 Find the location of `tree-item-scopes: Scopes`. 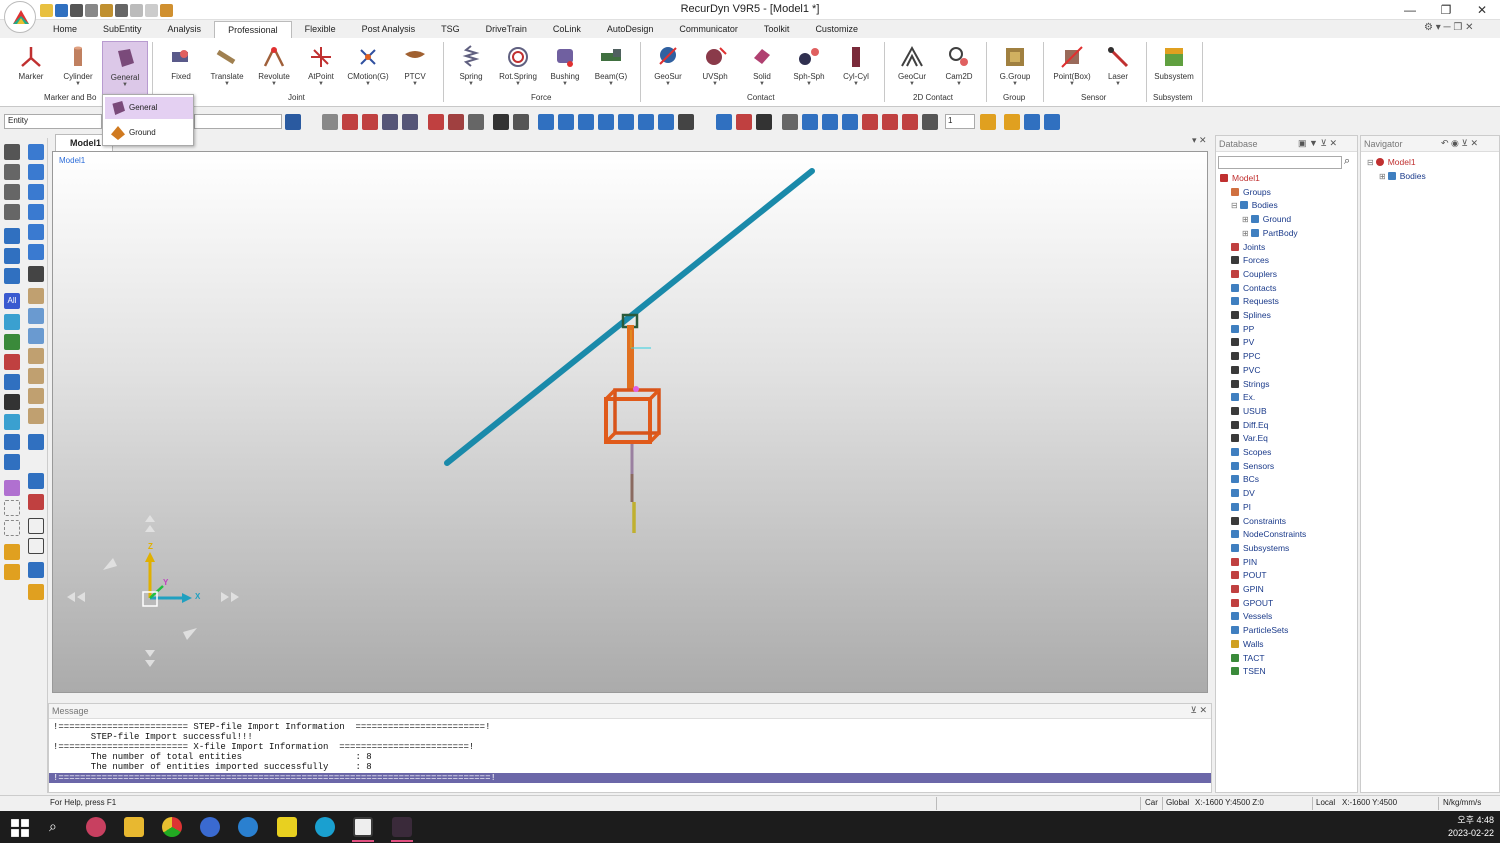

tree-item-scopes: Scopes is located at coordinates (1251, 452).